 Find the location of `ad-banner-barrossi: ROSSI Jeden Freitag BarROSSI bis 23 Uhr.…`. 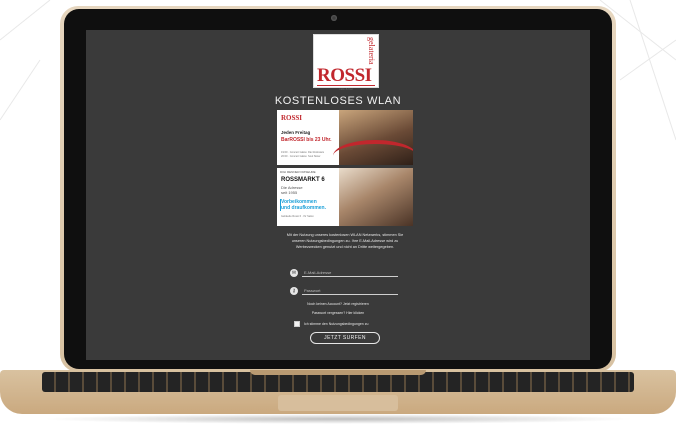

ad-banner-barrossi: ROSSI Jeden Freitag BarROSSI bis 23 Uhr.… is located at coordinates (345, 137).